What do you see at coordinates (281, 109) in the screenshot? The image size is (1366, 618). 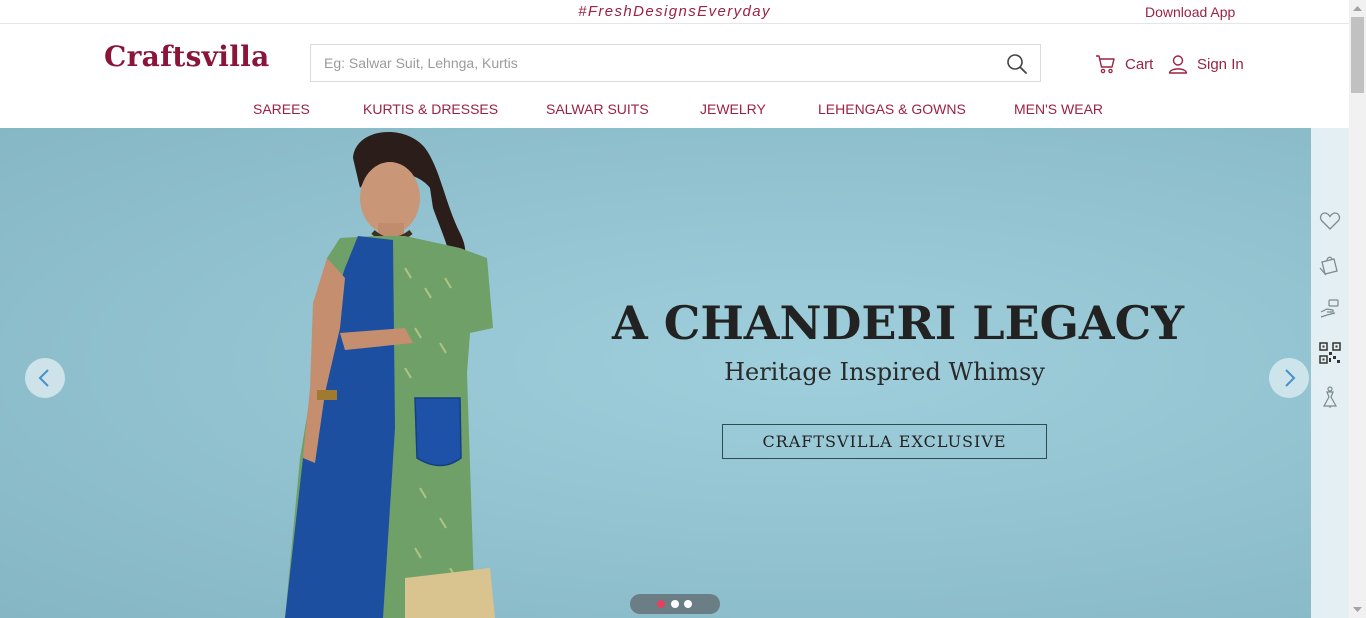 I see `nav-item-sarees: SAREES` at bounding box center [281, 109].